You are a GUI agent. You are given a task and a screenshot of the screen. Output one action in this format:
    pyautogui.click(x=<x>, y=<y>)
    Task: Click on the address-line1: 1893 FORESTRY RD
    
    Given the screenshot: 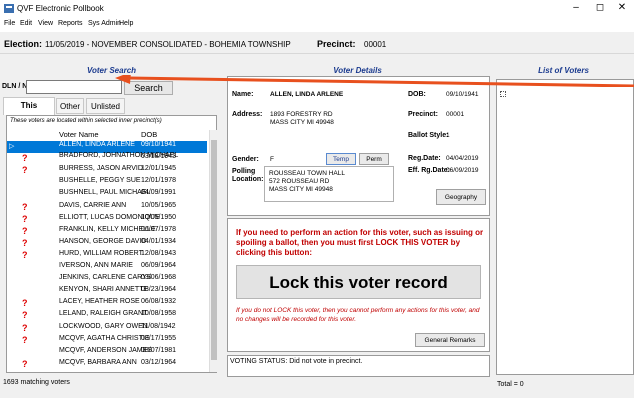 What is the action you would take?
    pyautogui.click(x=301, y=114)
    